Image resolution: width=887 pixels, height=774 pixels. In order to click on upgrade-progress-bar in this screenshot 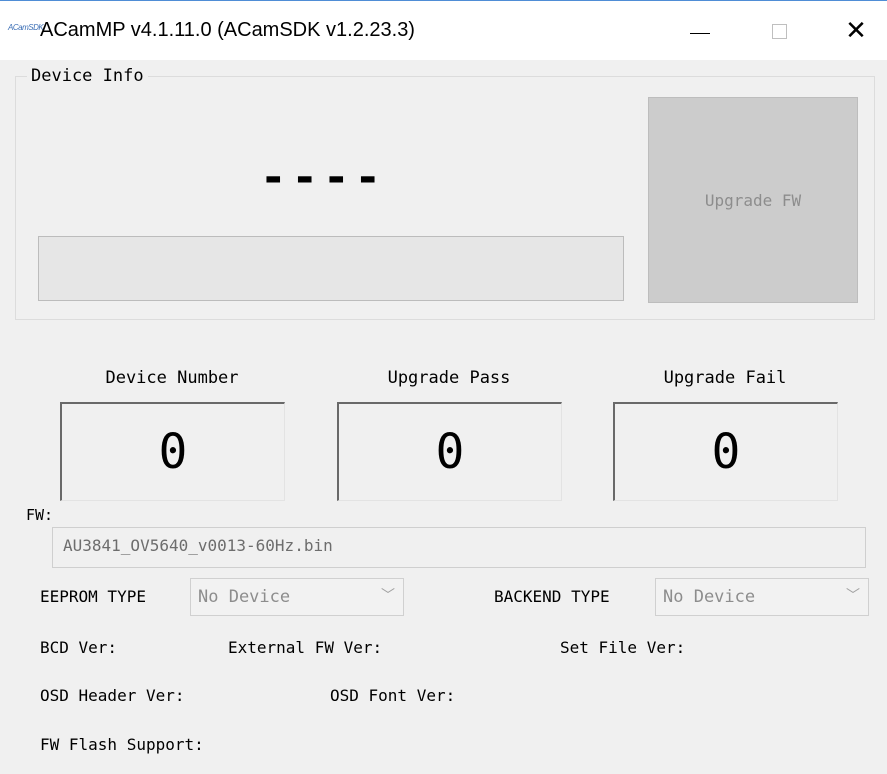, I will do `click(331, 268)`.